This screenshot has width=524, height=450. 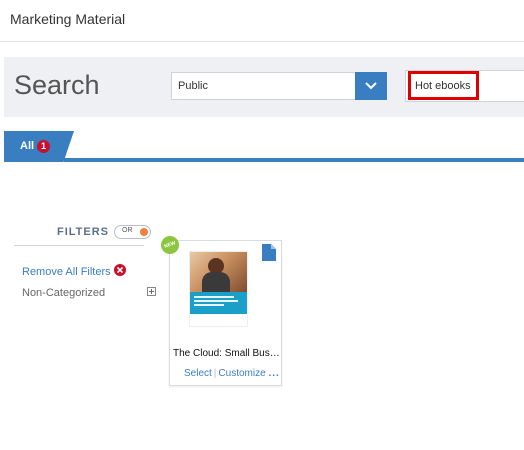 I want to click on search-input: Hot ebooks, so click(x=464, y=86).